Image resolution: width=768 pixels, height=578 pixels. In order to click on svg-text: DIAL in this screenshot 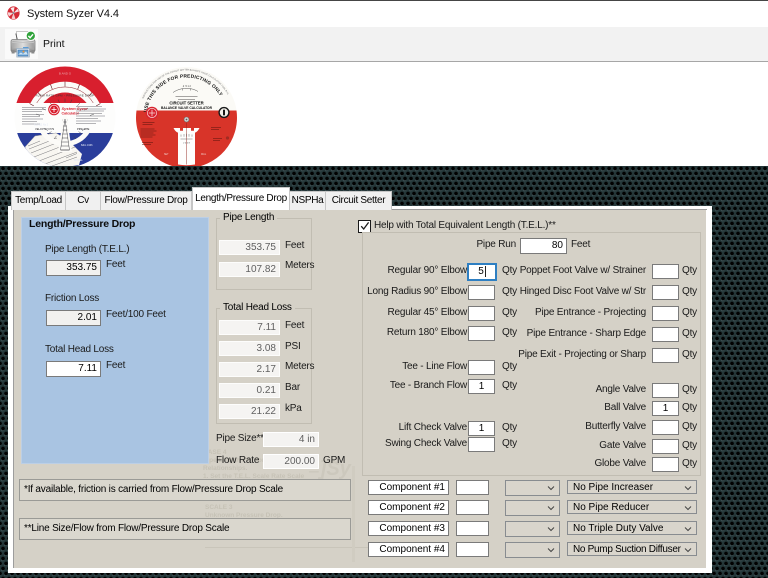, I will do `click(204, 154)`.